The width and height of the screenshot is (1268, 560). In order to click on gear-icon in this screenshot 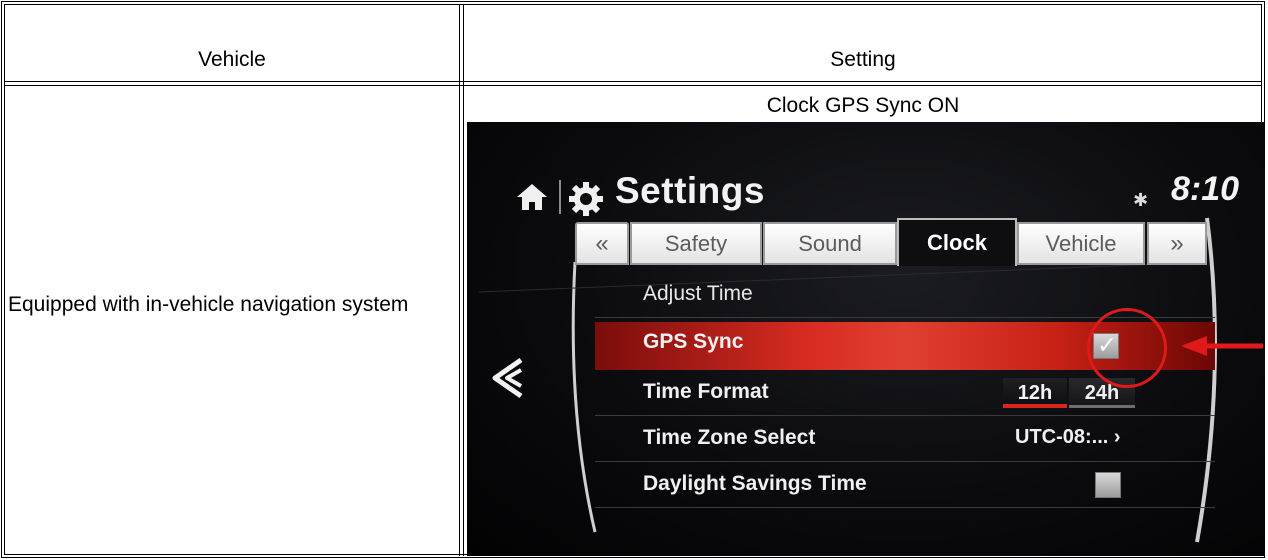, I will do `click(586, 201)`.